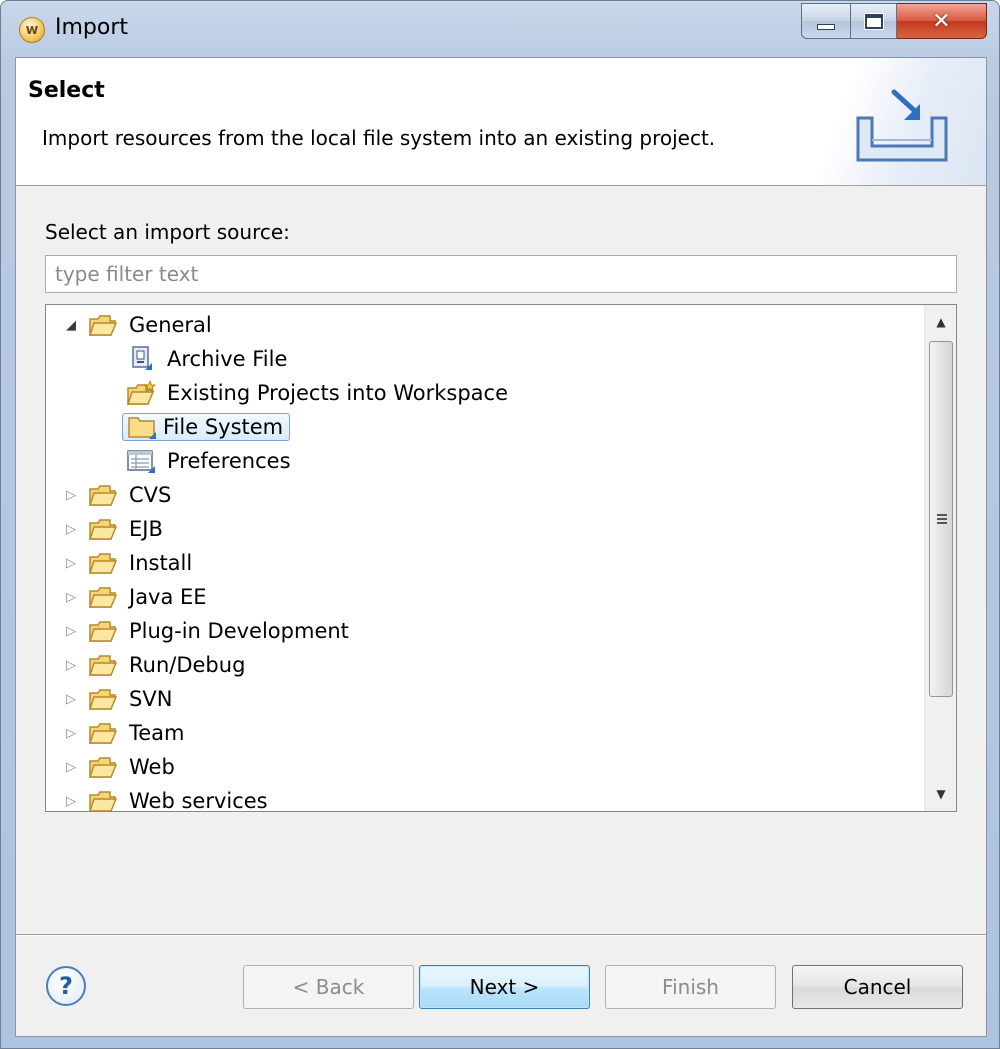  Describe the element at coordinates (120, 495) in the screenshot. I see `tree-item-cvs: ▷ CVS` at that location.